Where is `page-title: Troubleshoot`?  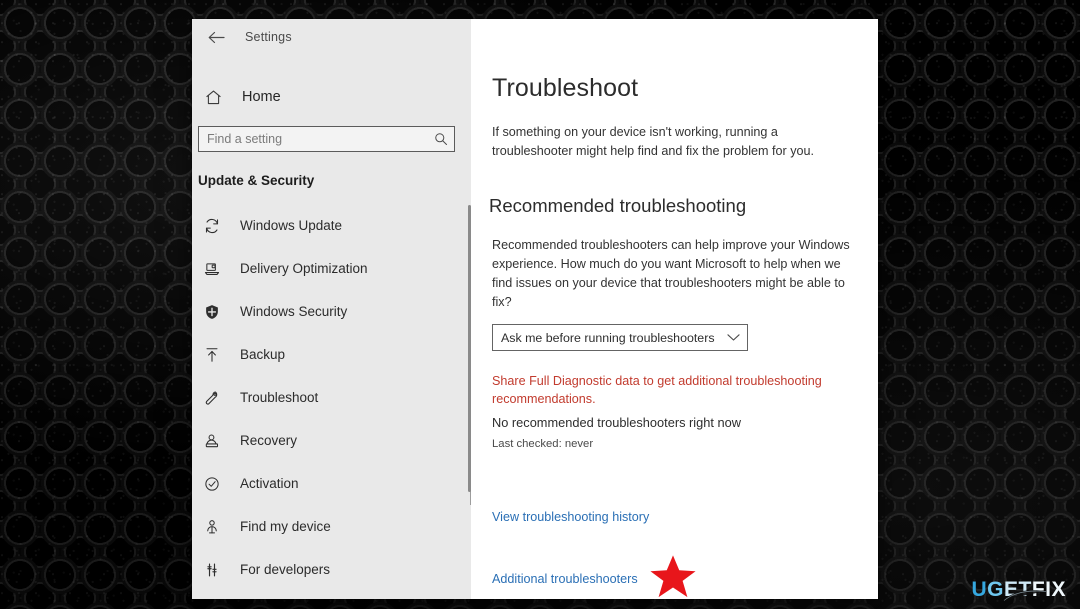
page-title: Troubleshoot is located at coordinates (565, 88).